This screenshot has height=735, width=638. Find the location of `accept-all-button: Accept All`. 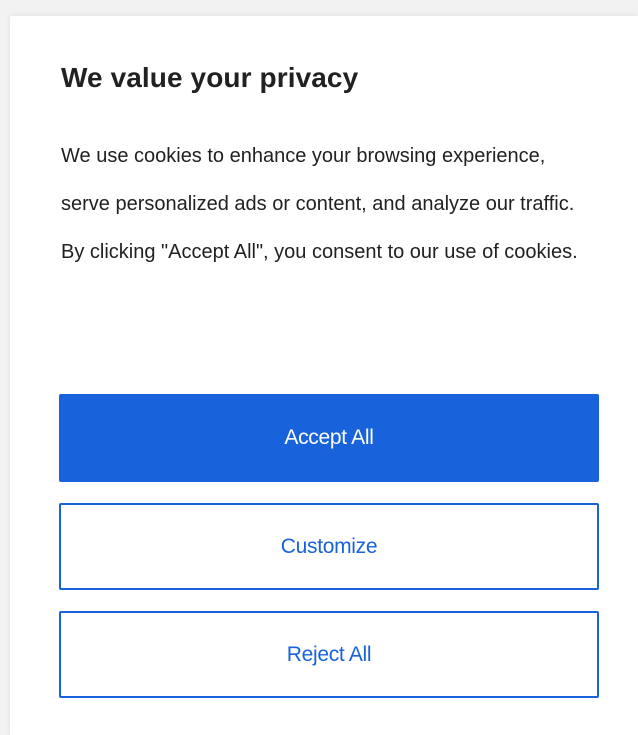

accept-all-button: Accept All is located at coordinates (329, 438).